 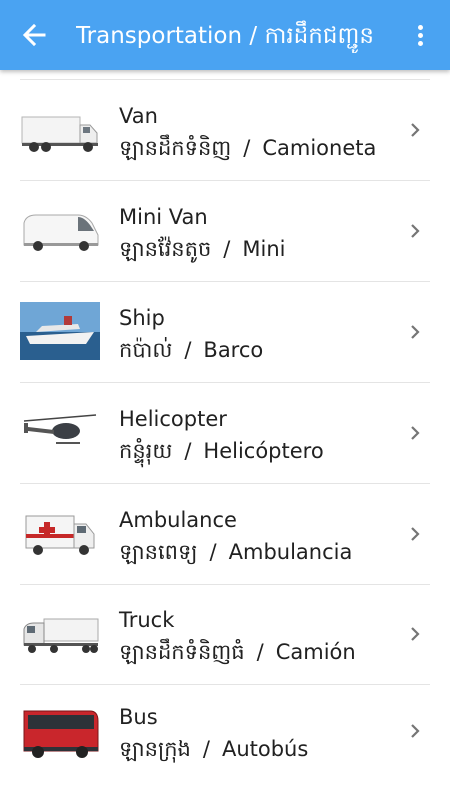 What do you see at coordinates (233, 350) in the screenshot?
I see `spanish-word: Barco` at bounding box center [233, 350].